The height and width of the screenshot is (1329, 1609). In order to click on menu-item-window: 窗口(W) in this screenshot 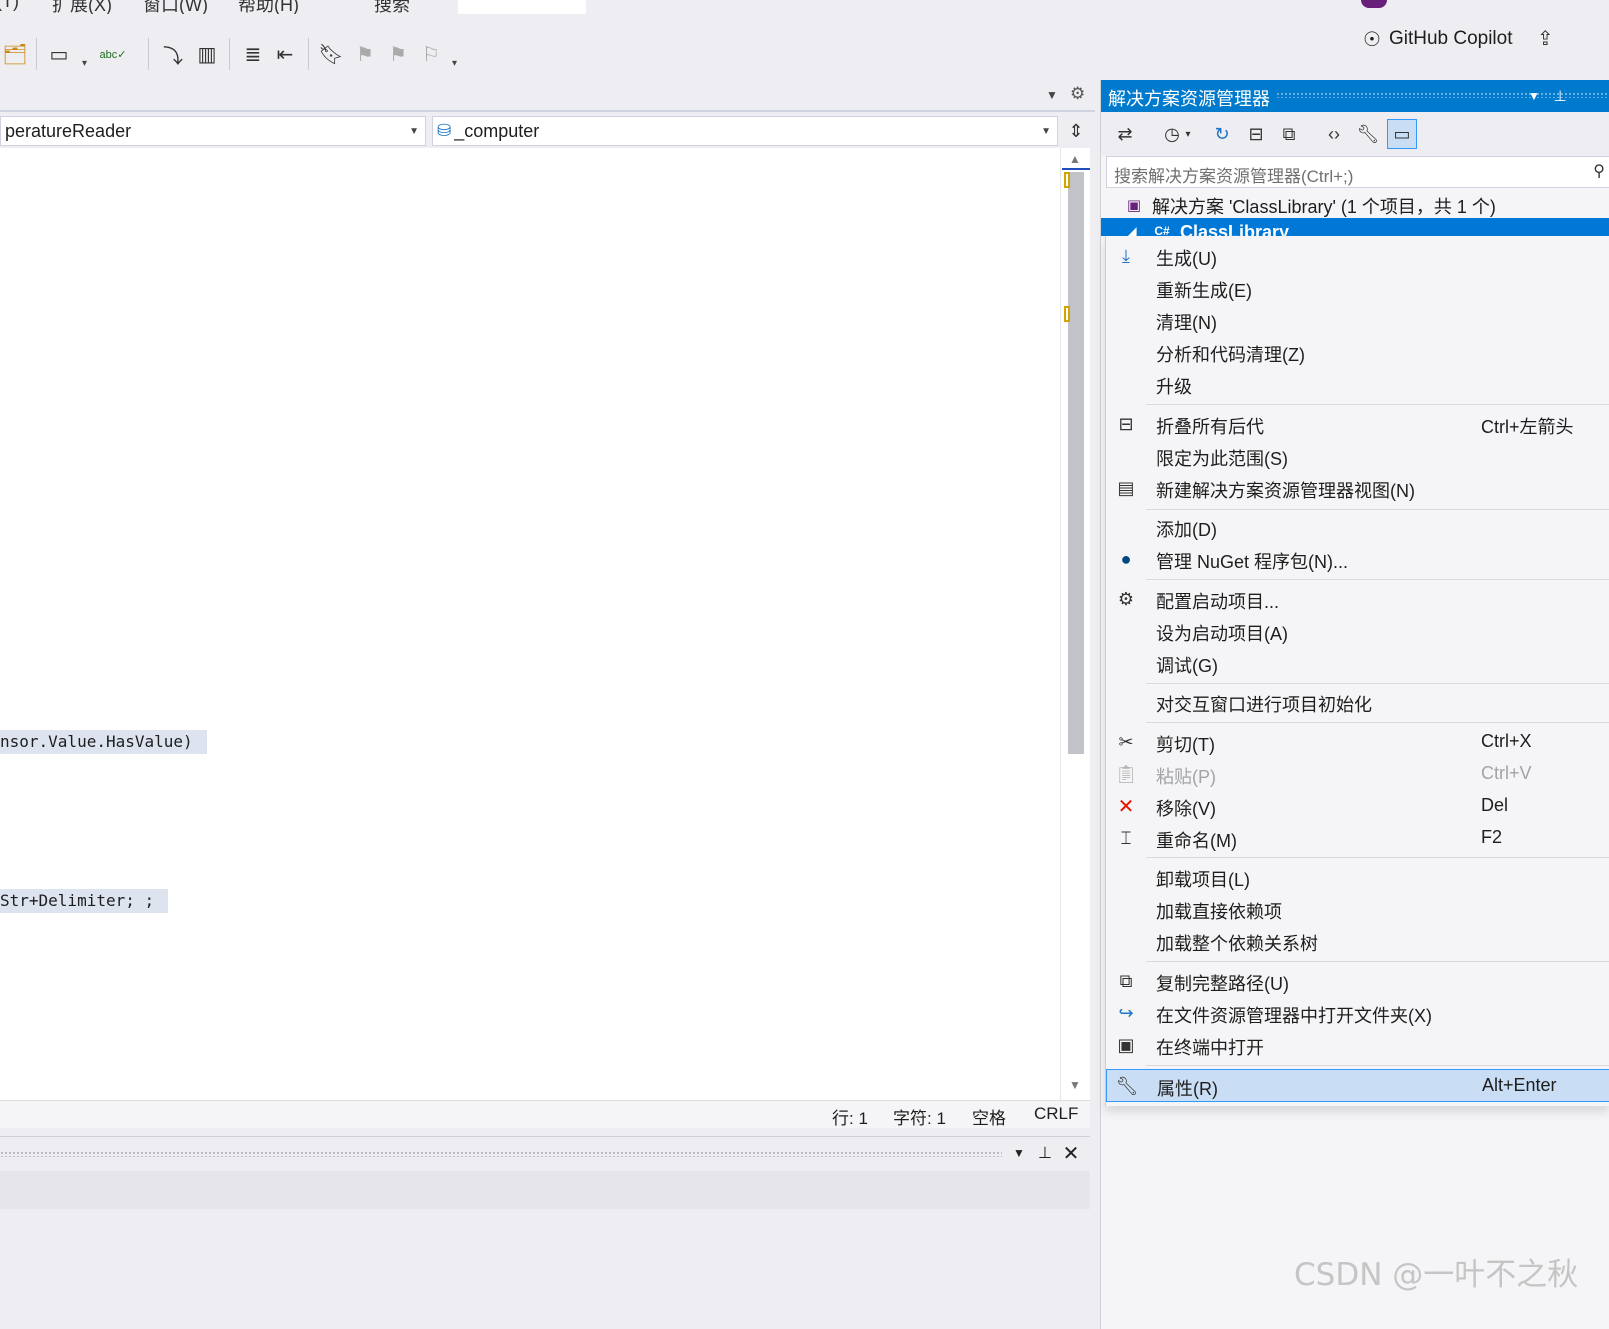, I will do `click(175, 7)`.